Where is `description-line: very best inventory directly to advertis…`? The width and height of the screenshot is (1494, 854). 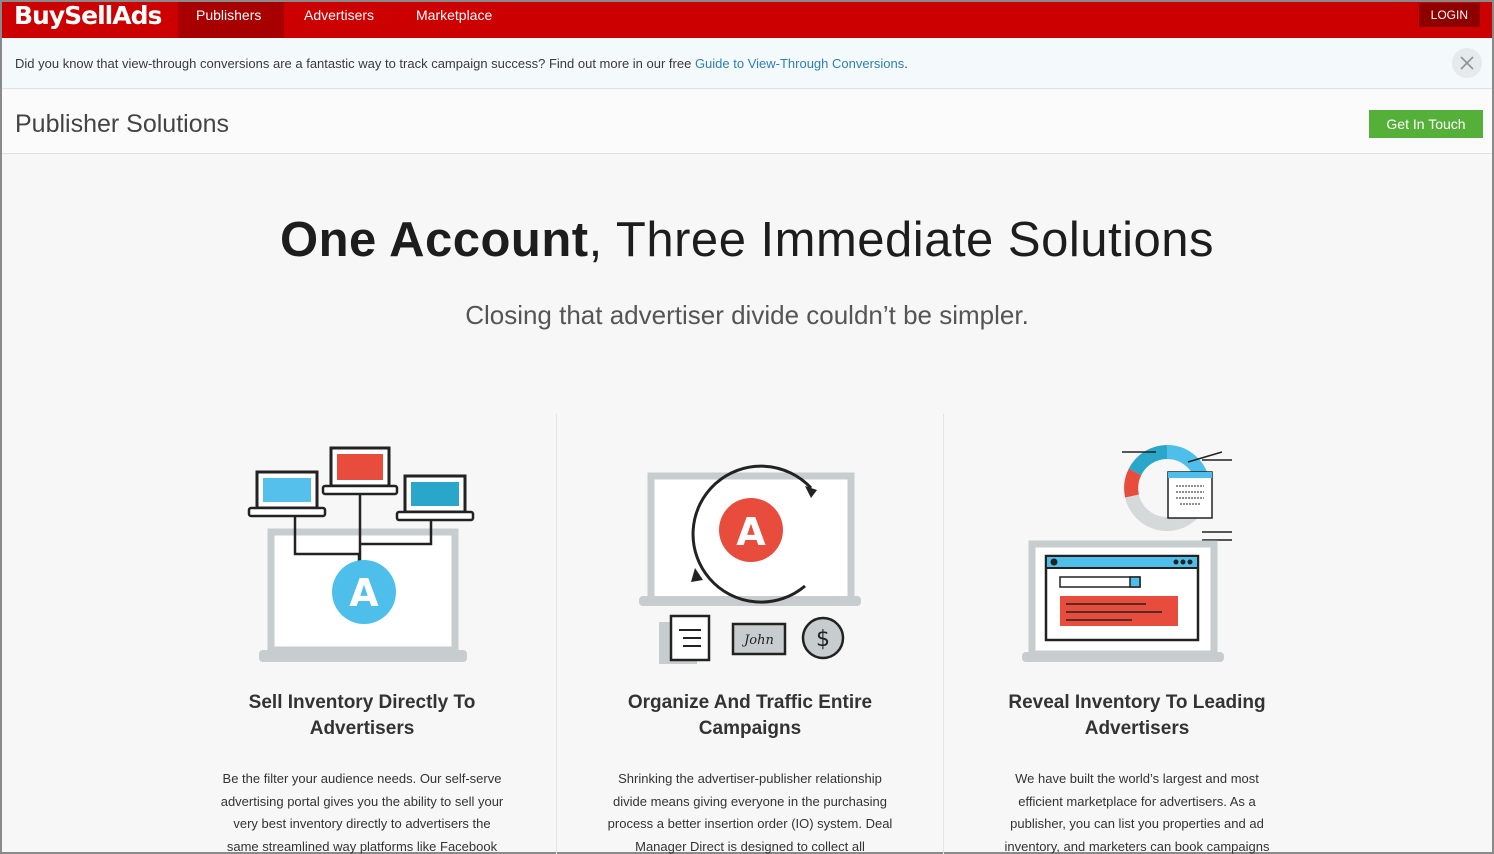 description-line: very best inventory directly to advertis… is located at coordinates (362, 823).